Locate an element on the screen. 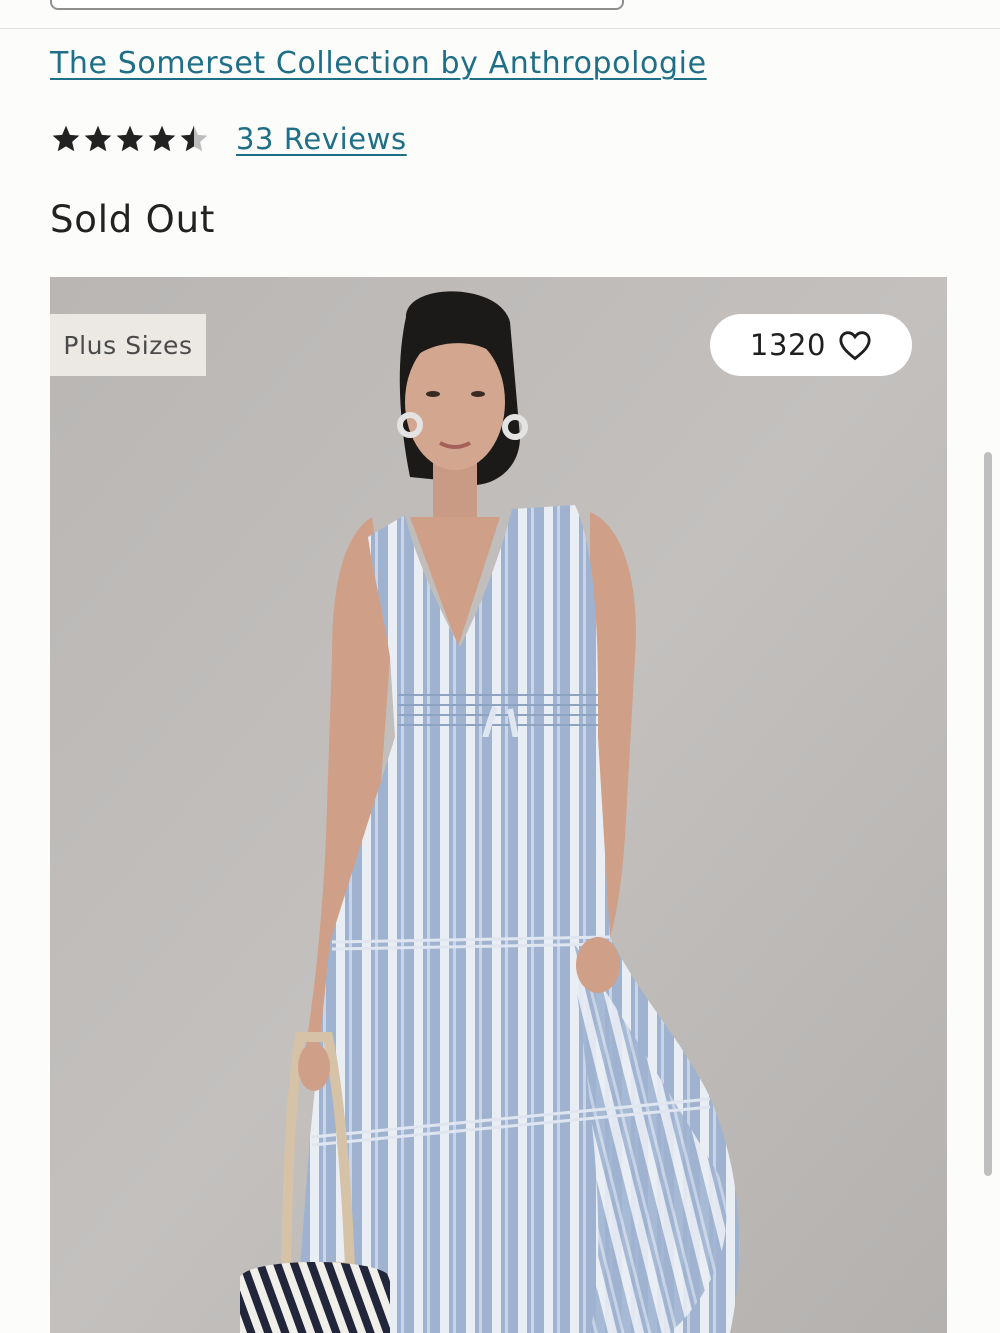  size-select is located at coordinates (337, 5).